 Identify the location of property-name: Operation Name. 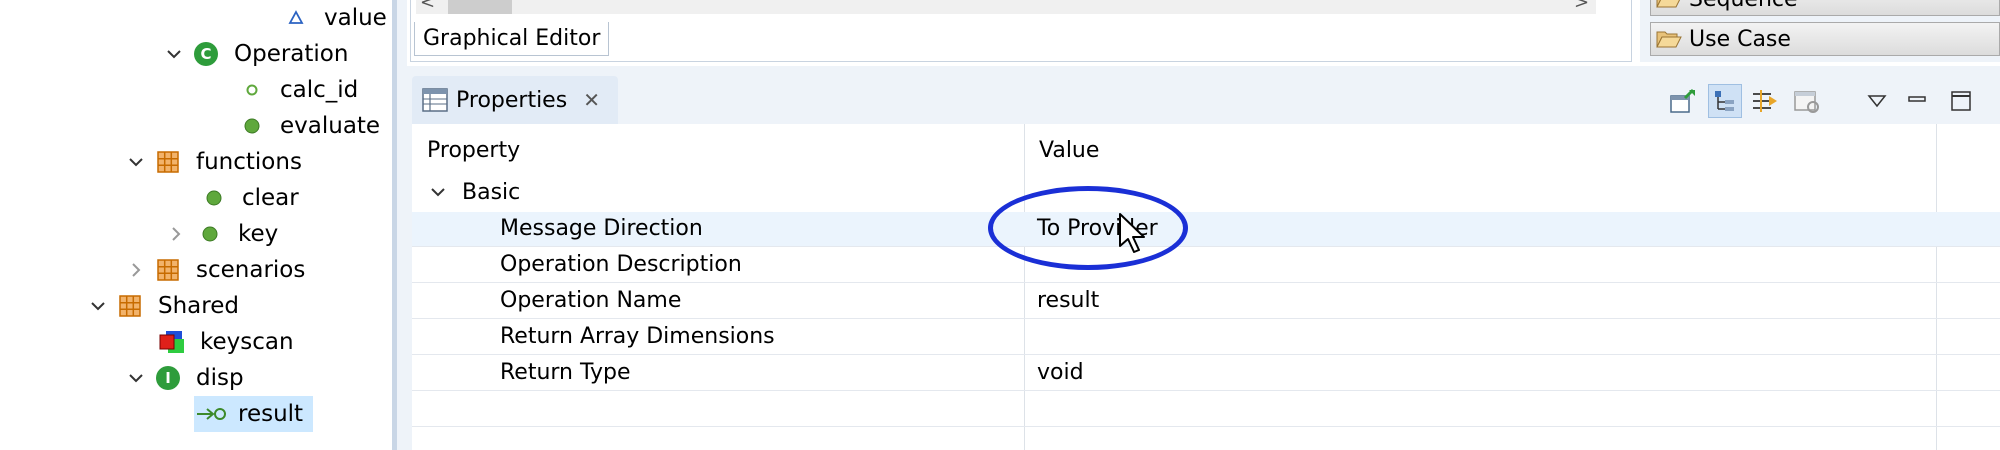
(591, 300).